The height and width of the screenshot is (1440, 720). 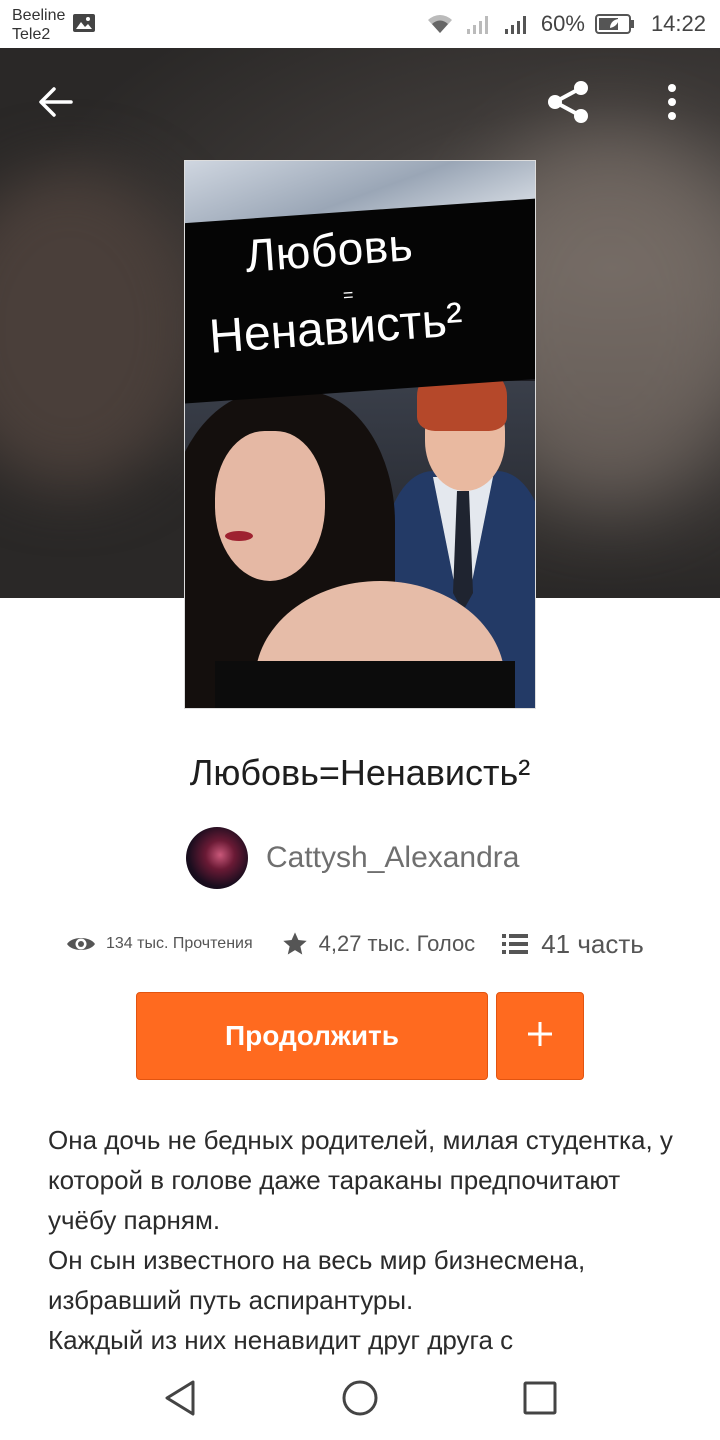 What do you see at coordinates (562, 23) in the screenshot?
I see `battery-percent: 60%` at bounding box center [562, 23].